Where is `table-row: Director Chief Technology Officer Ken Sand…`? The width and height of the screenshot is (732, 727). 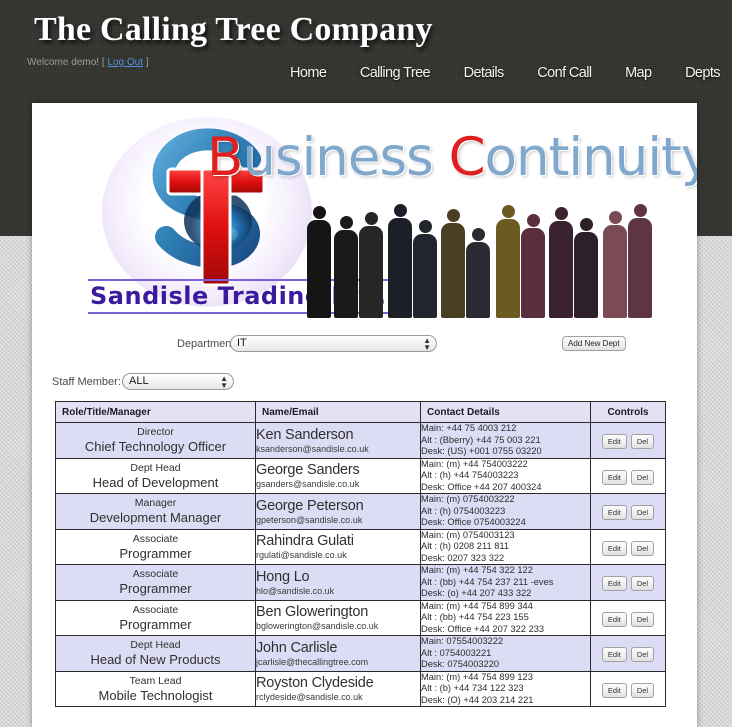 table-row: Director Chief Technology Officer Ken Sand… is located at coordinates (360, 440).